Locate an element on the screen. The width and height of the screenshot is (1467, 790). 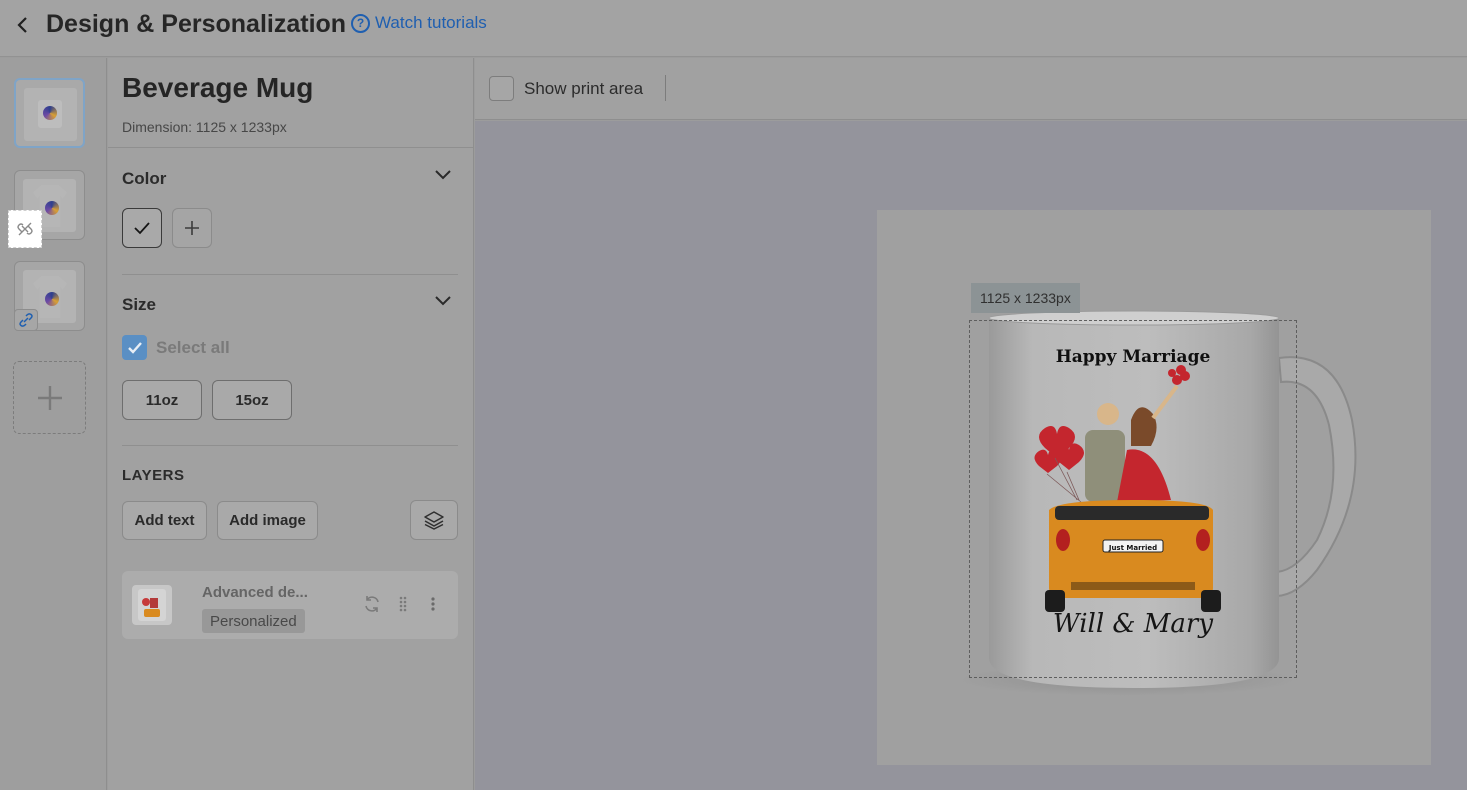
size-chevron-down-icon is located at coordinates (443, 300).